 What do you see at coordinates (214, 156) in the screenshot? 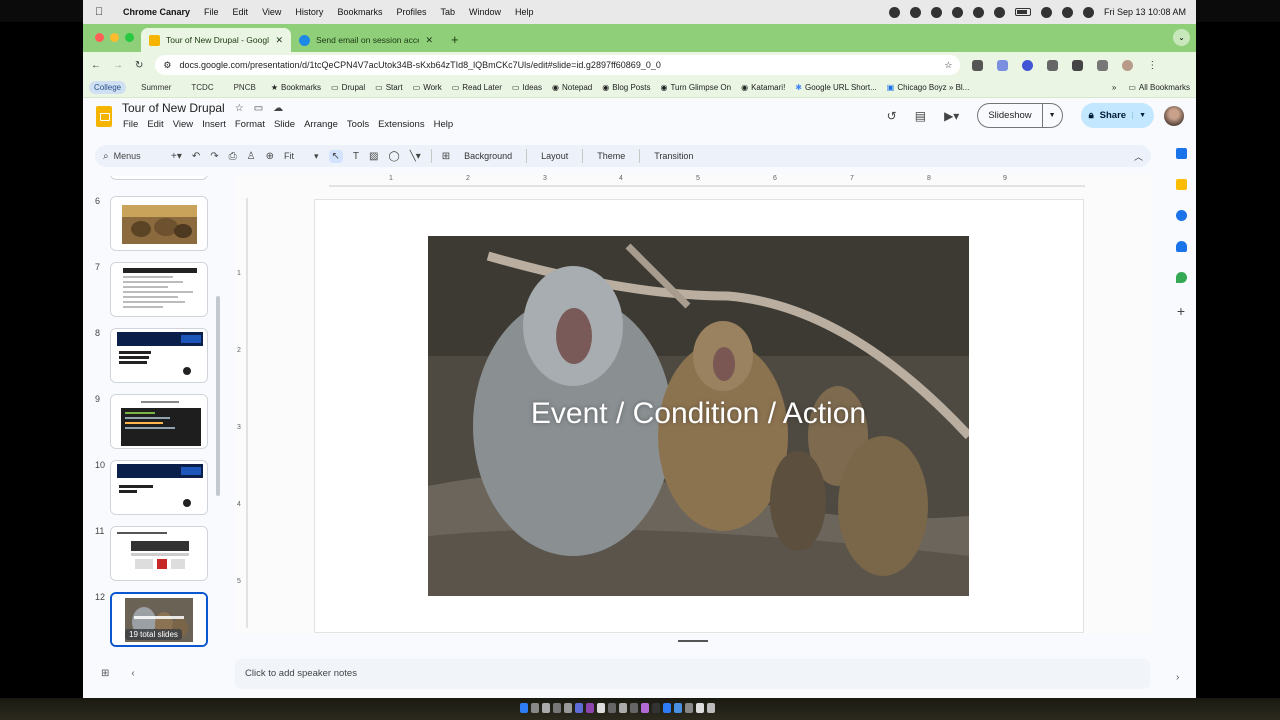
I see `redo-icon: ↷` at bounding box center [214, 156].